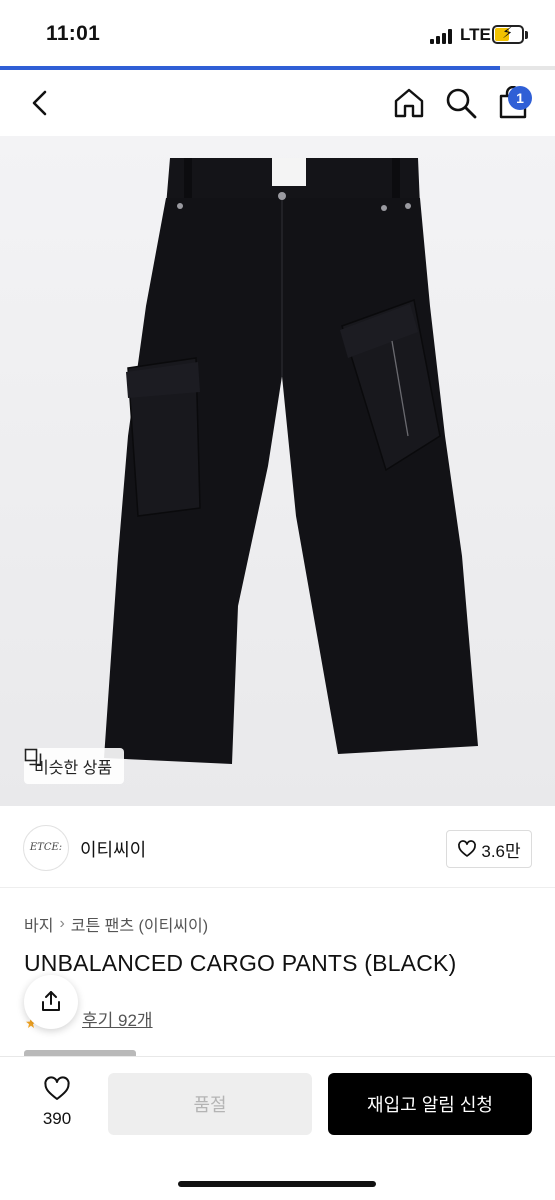 The height and width of the screenshot is (1200, 555). Describe the element at coordinates (443, 36) in the screenshot. I see `signal-icon` at that location.